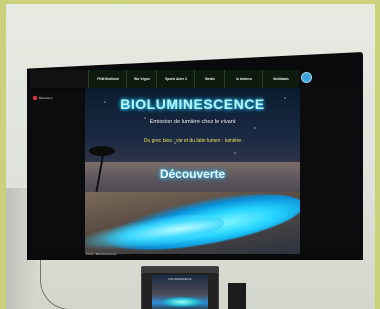 The height and width of the screenshot is (309, 380). Describe the element at coordinates (192, 122) in the screenshot. I see `slide-subtitle: Emission de lumière chez le vivant` at that location.